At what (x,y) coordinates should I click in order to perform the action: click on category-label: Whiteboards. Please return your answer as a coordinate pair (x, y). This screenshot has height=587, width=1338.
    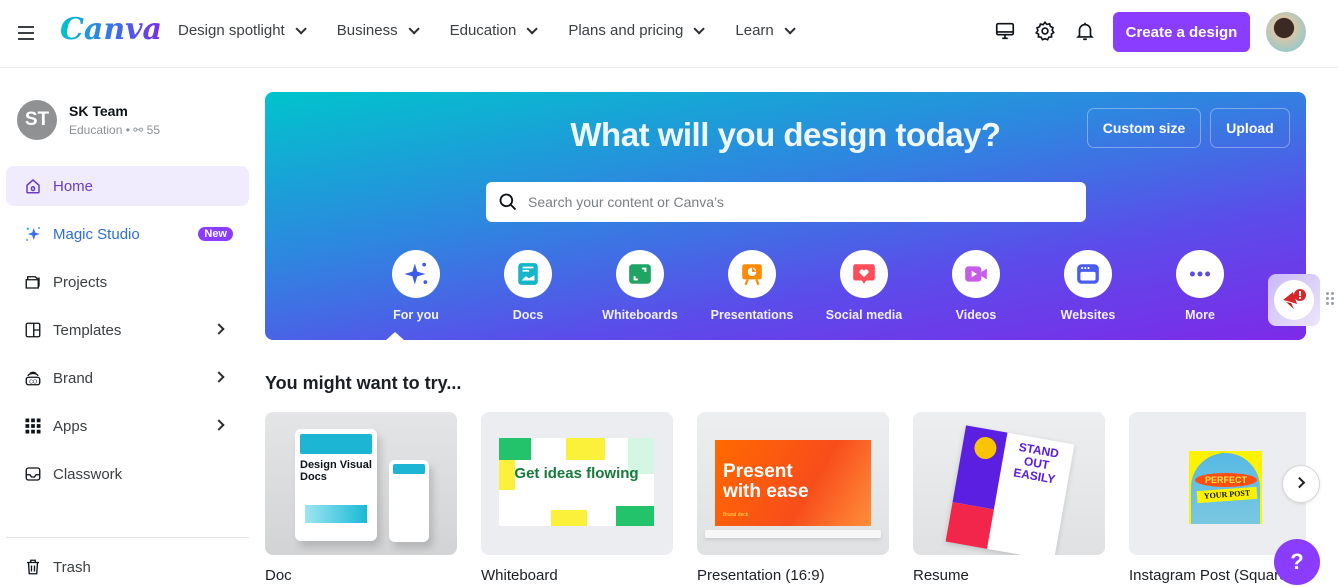
    Looking at the image, I should click on (640, 315).